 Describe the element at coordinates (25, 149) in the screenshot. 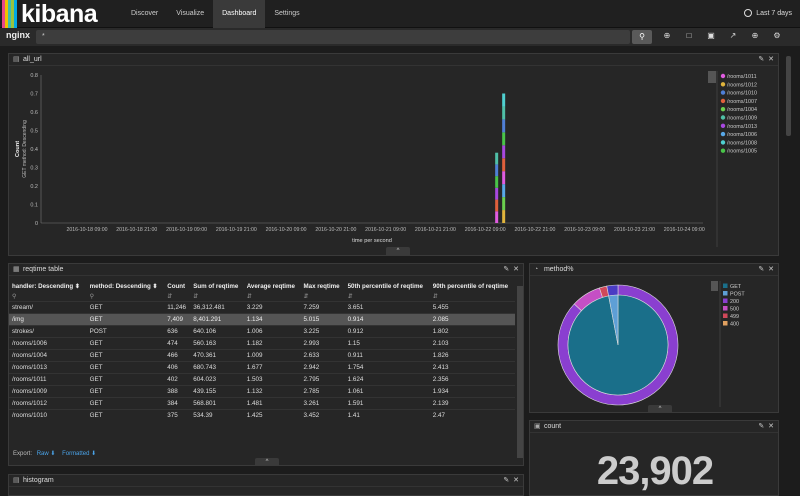

I see `y-axis-subtitle: GET method: Descending` at that location.